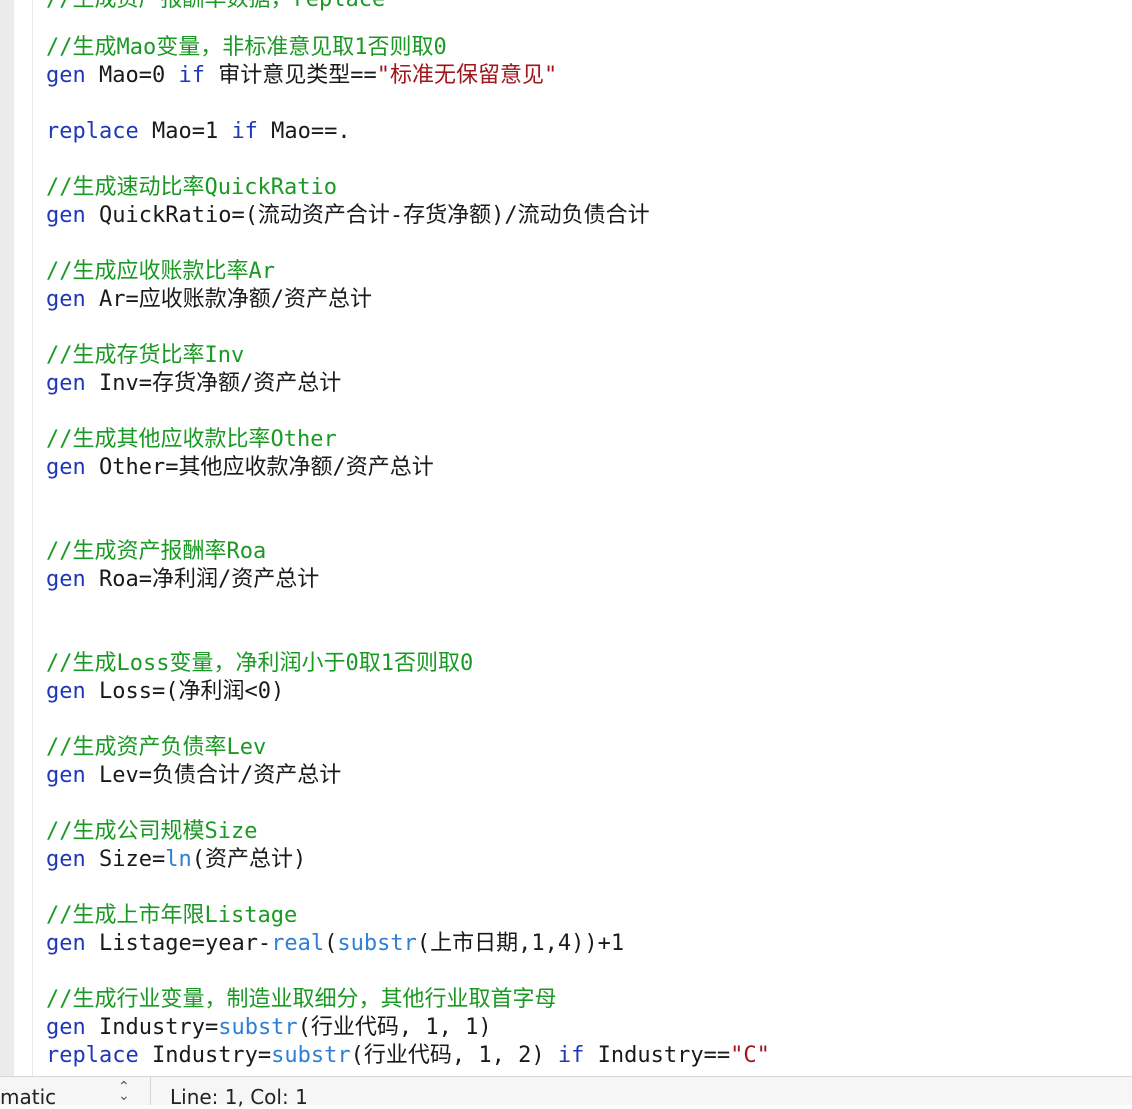 This screenshot has height=1109, width=1132. What do you see at coordinates (259, 467) in the screenshot?
I see `code-token: Other=其他应收款净额/资产总计` at bounding box center [259, 467].